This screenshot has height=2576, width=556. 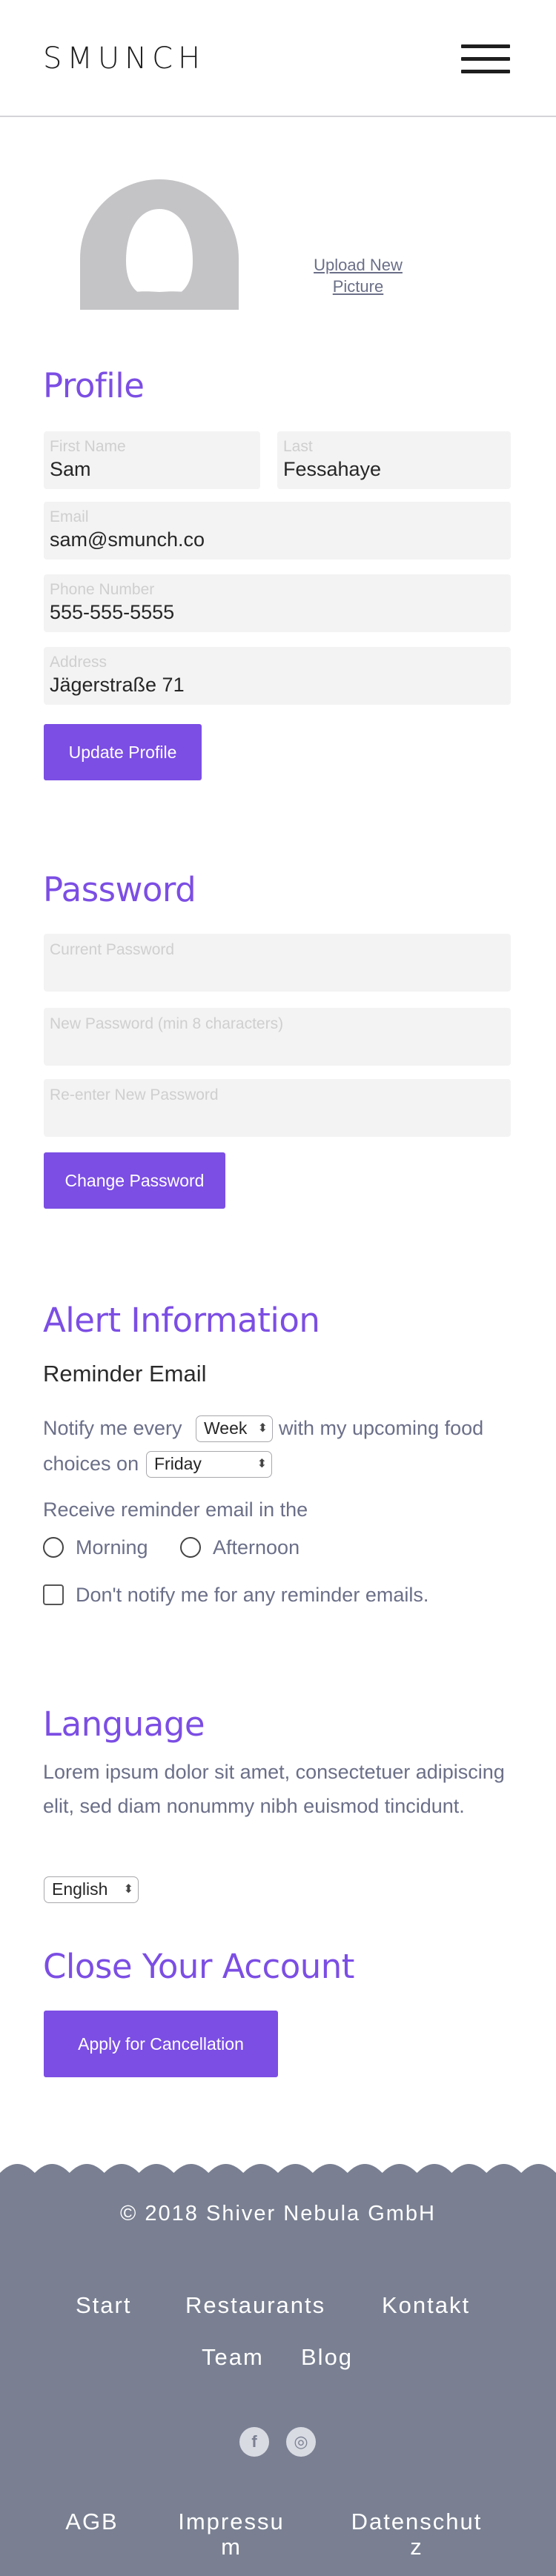 What do you see at coordinates (332, 469) in the screenshot?
I see `last-name-value: Fessahaye` at bounding box center [332, 469].